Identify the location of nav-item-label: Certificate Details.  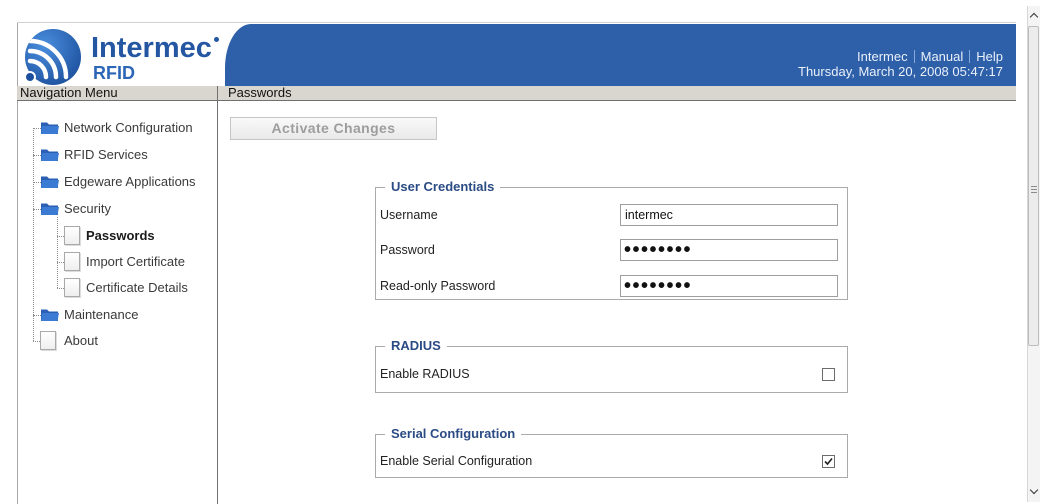
(137, 287).